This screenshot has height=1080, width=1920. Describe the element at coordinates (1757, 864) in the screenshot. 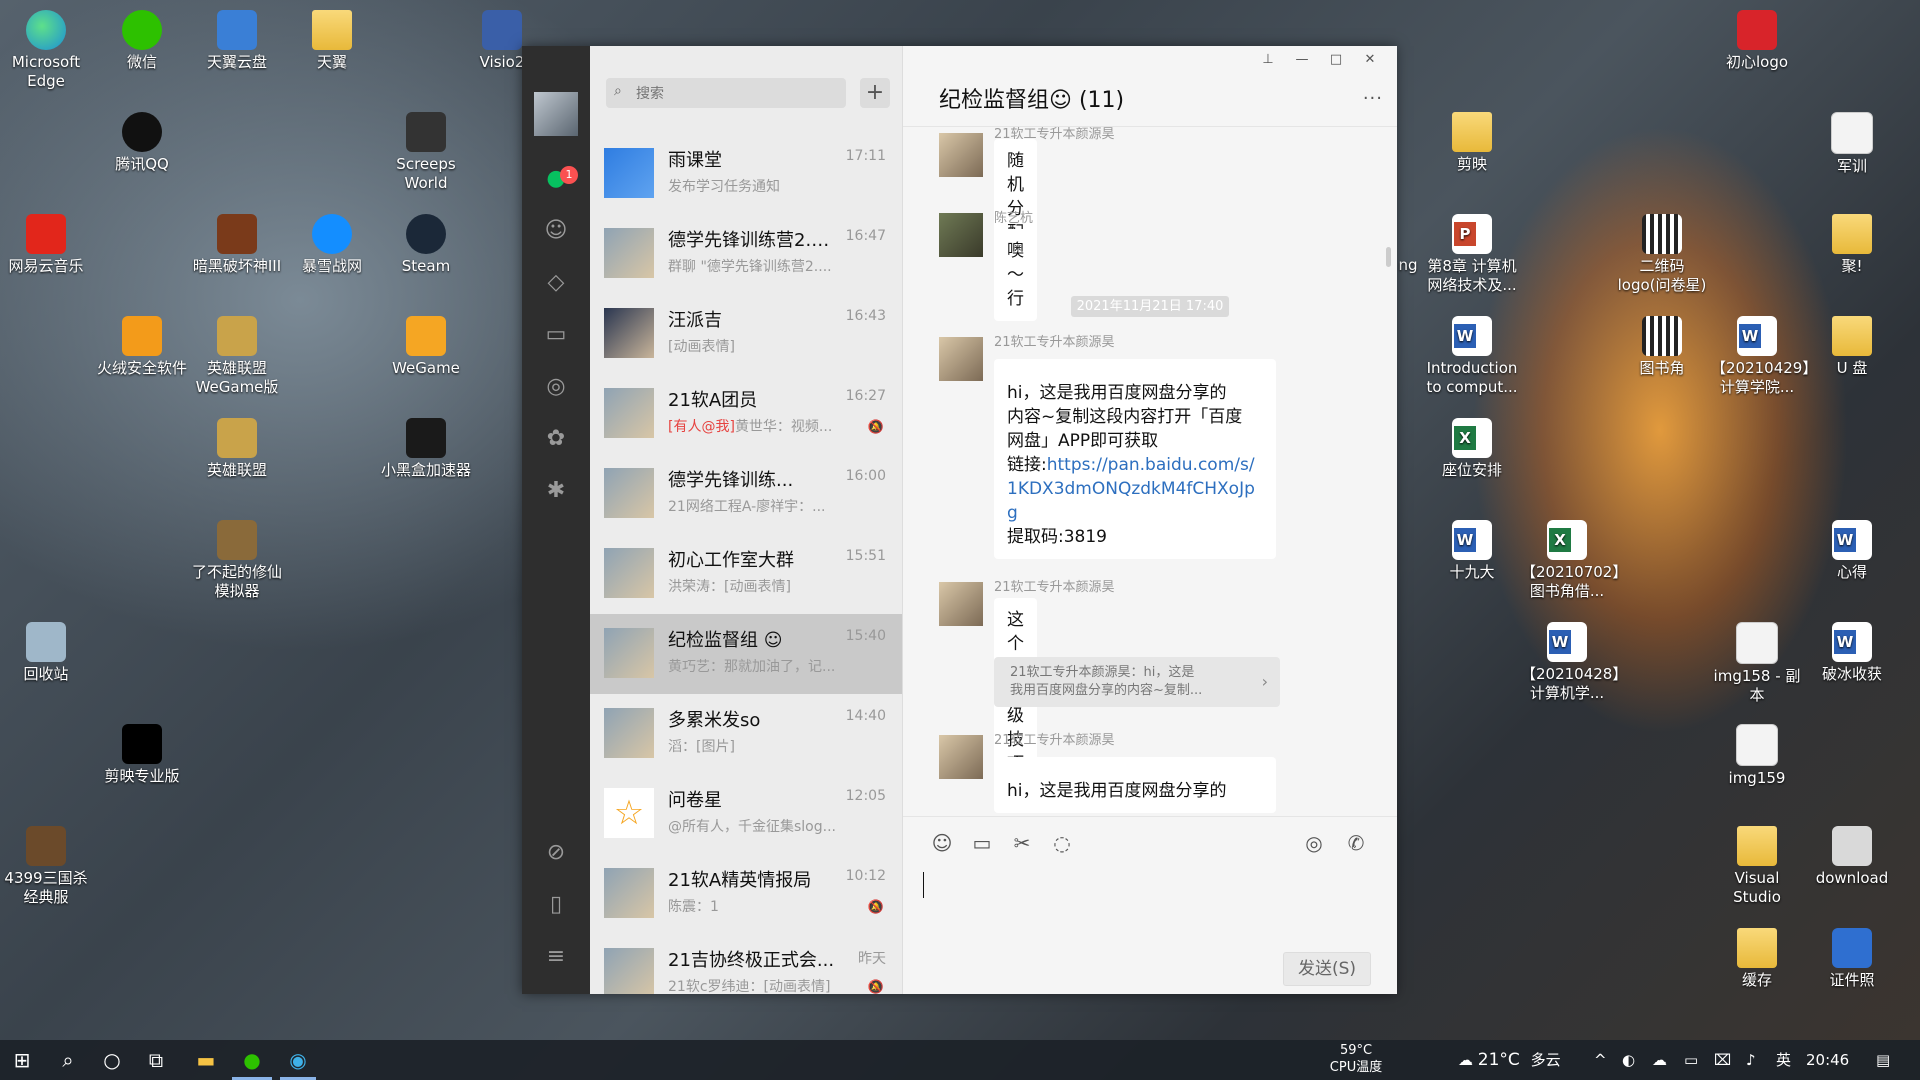

I see `desktop-icon-visual-studio: Visual Studio` at that location.